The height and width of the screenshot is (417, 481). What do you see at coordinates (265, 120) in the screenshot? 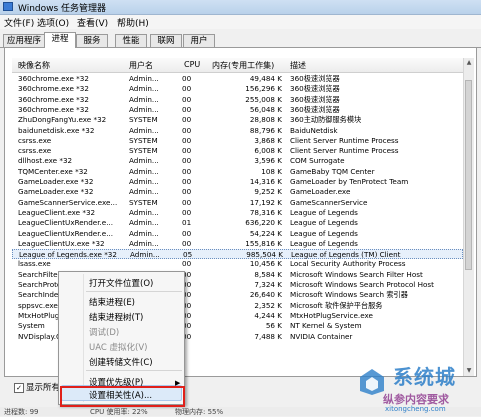
I see `cell-memory: 28,808 K` at bounding box center [265, 120].